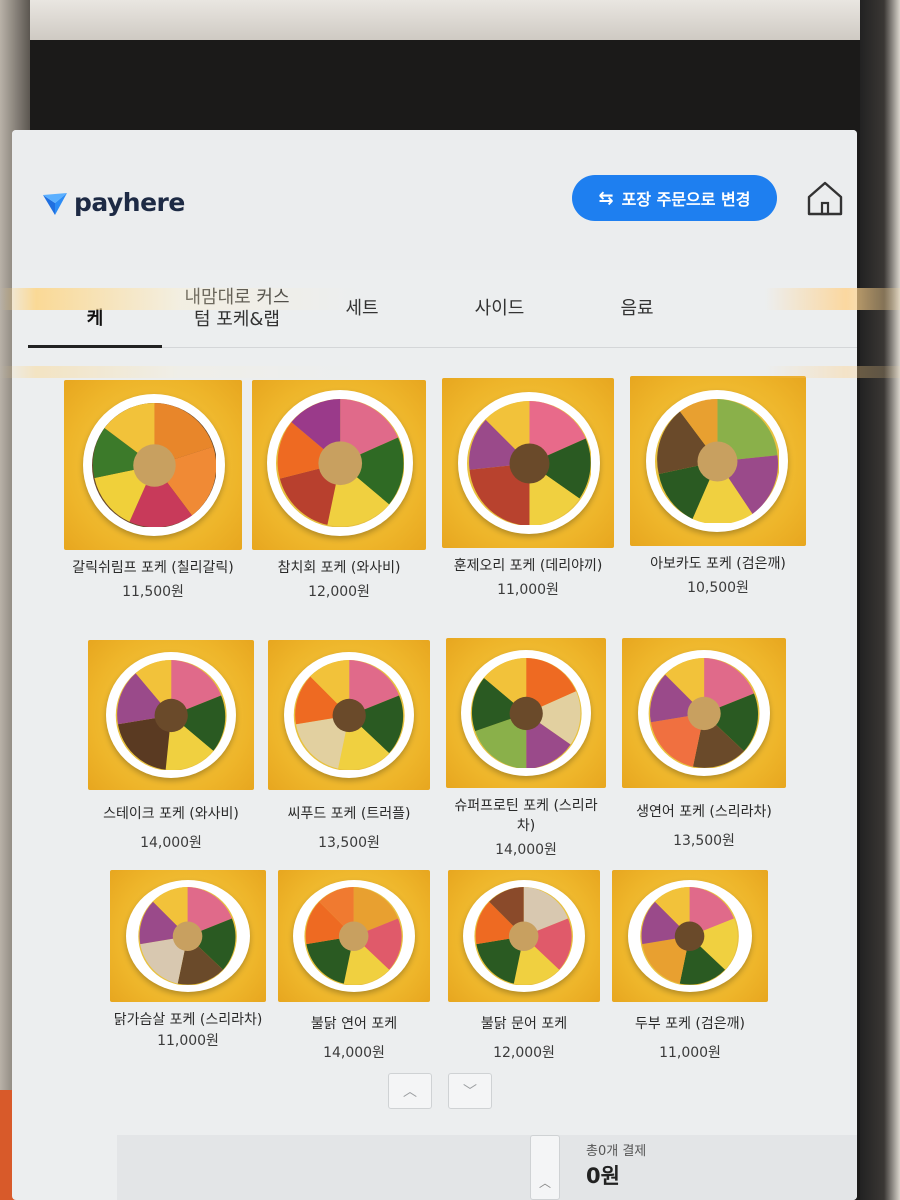 This screenshot has width=900, height=1200. Describe the element at coordinates (603, 1176) in the screenshot. I see `order-total: 0원` at that location.